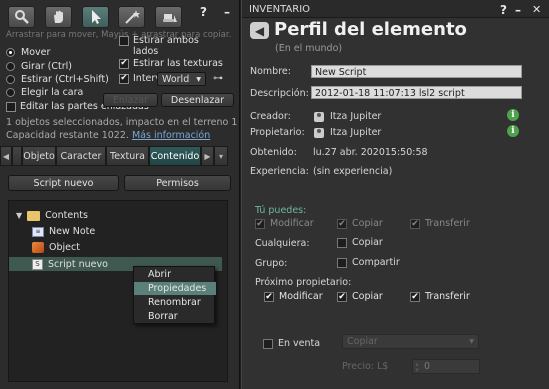 This screenshot has height=389, width=549. I want to click on unlink-button: Desenlazar, so click(197, 100).